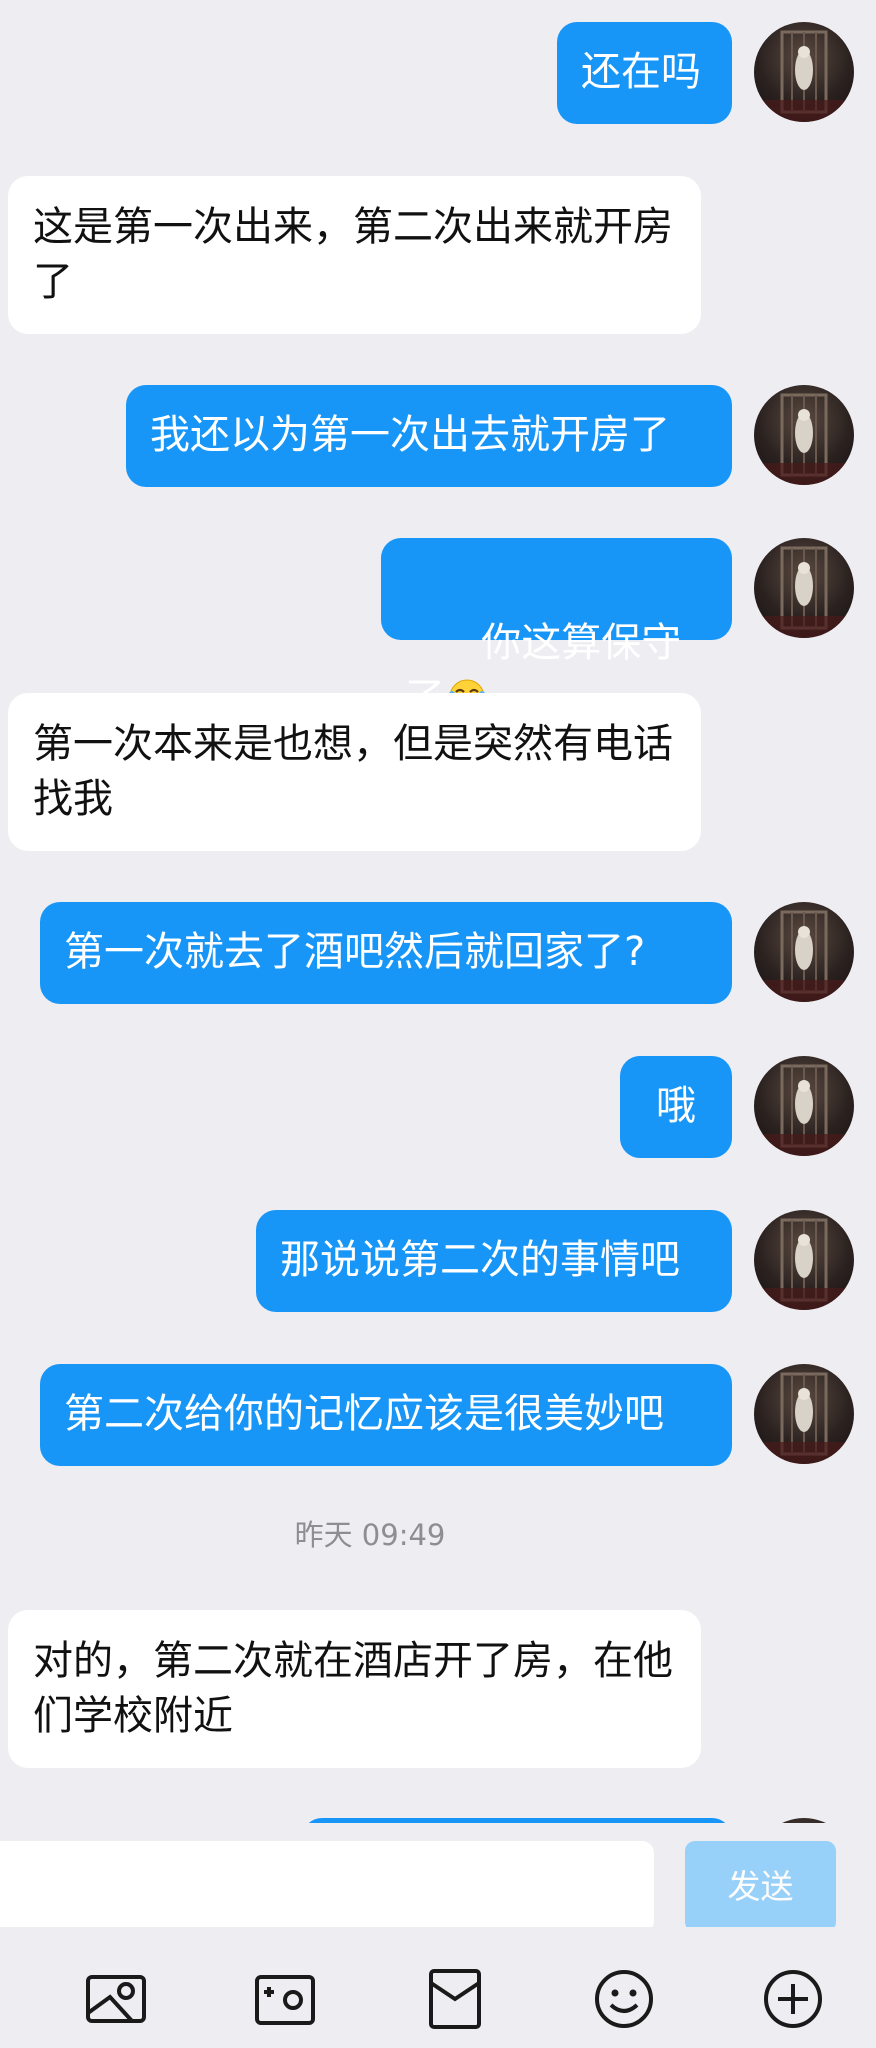 The width and height of the screenshot is (876, 2048). Describe the element at coordinates (644, 73) in the screenshot. I see `outgoing-message-bubble: 还在吗` at that location.